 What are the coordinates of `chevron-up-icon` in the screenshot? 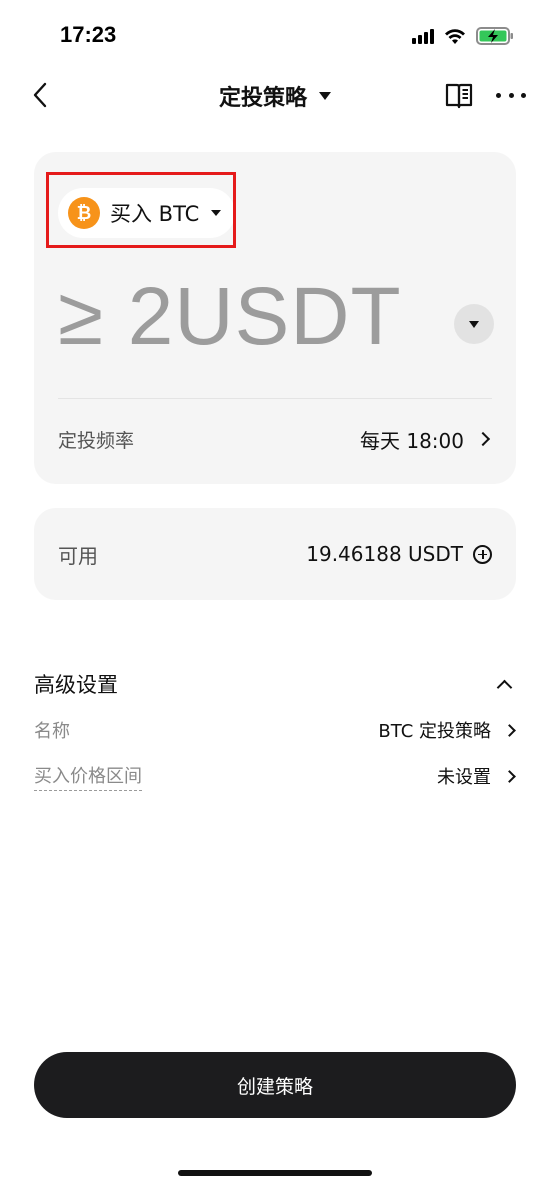 It's located at (504, 687).